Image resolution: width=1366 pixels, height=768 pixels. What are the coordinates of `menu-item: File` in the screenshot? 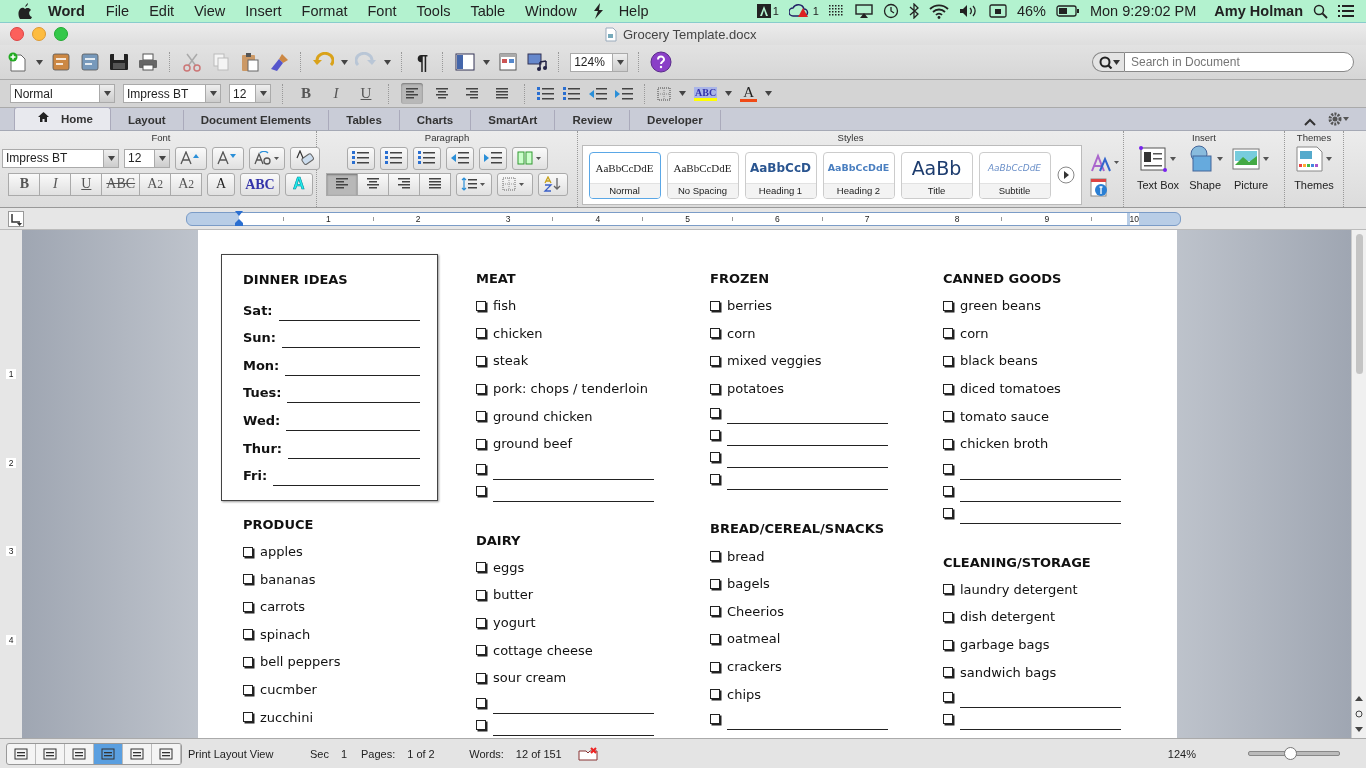 It's located at (117, 11).